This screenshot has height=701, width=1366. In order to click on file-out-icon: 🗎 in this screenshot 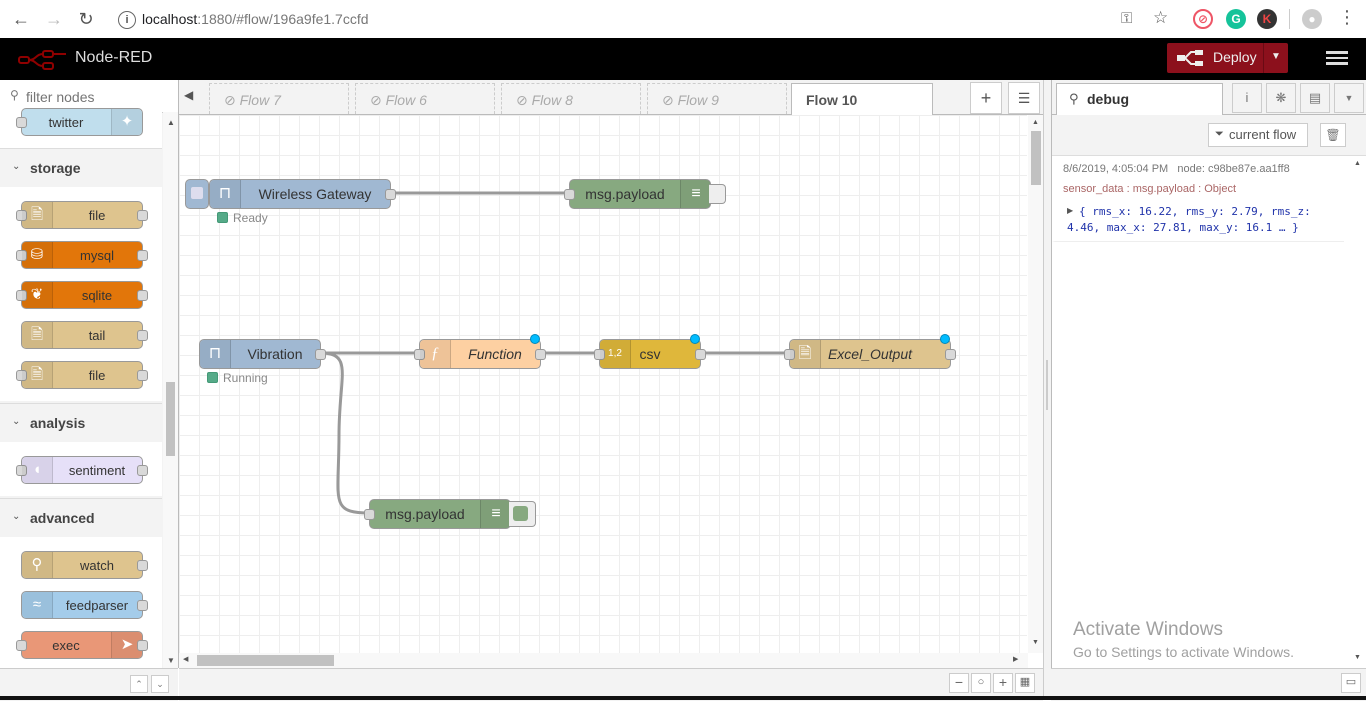, I will do `click(805, 354)`.